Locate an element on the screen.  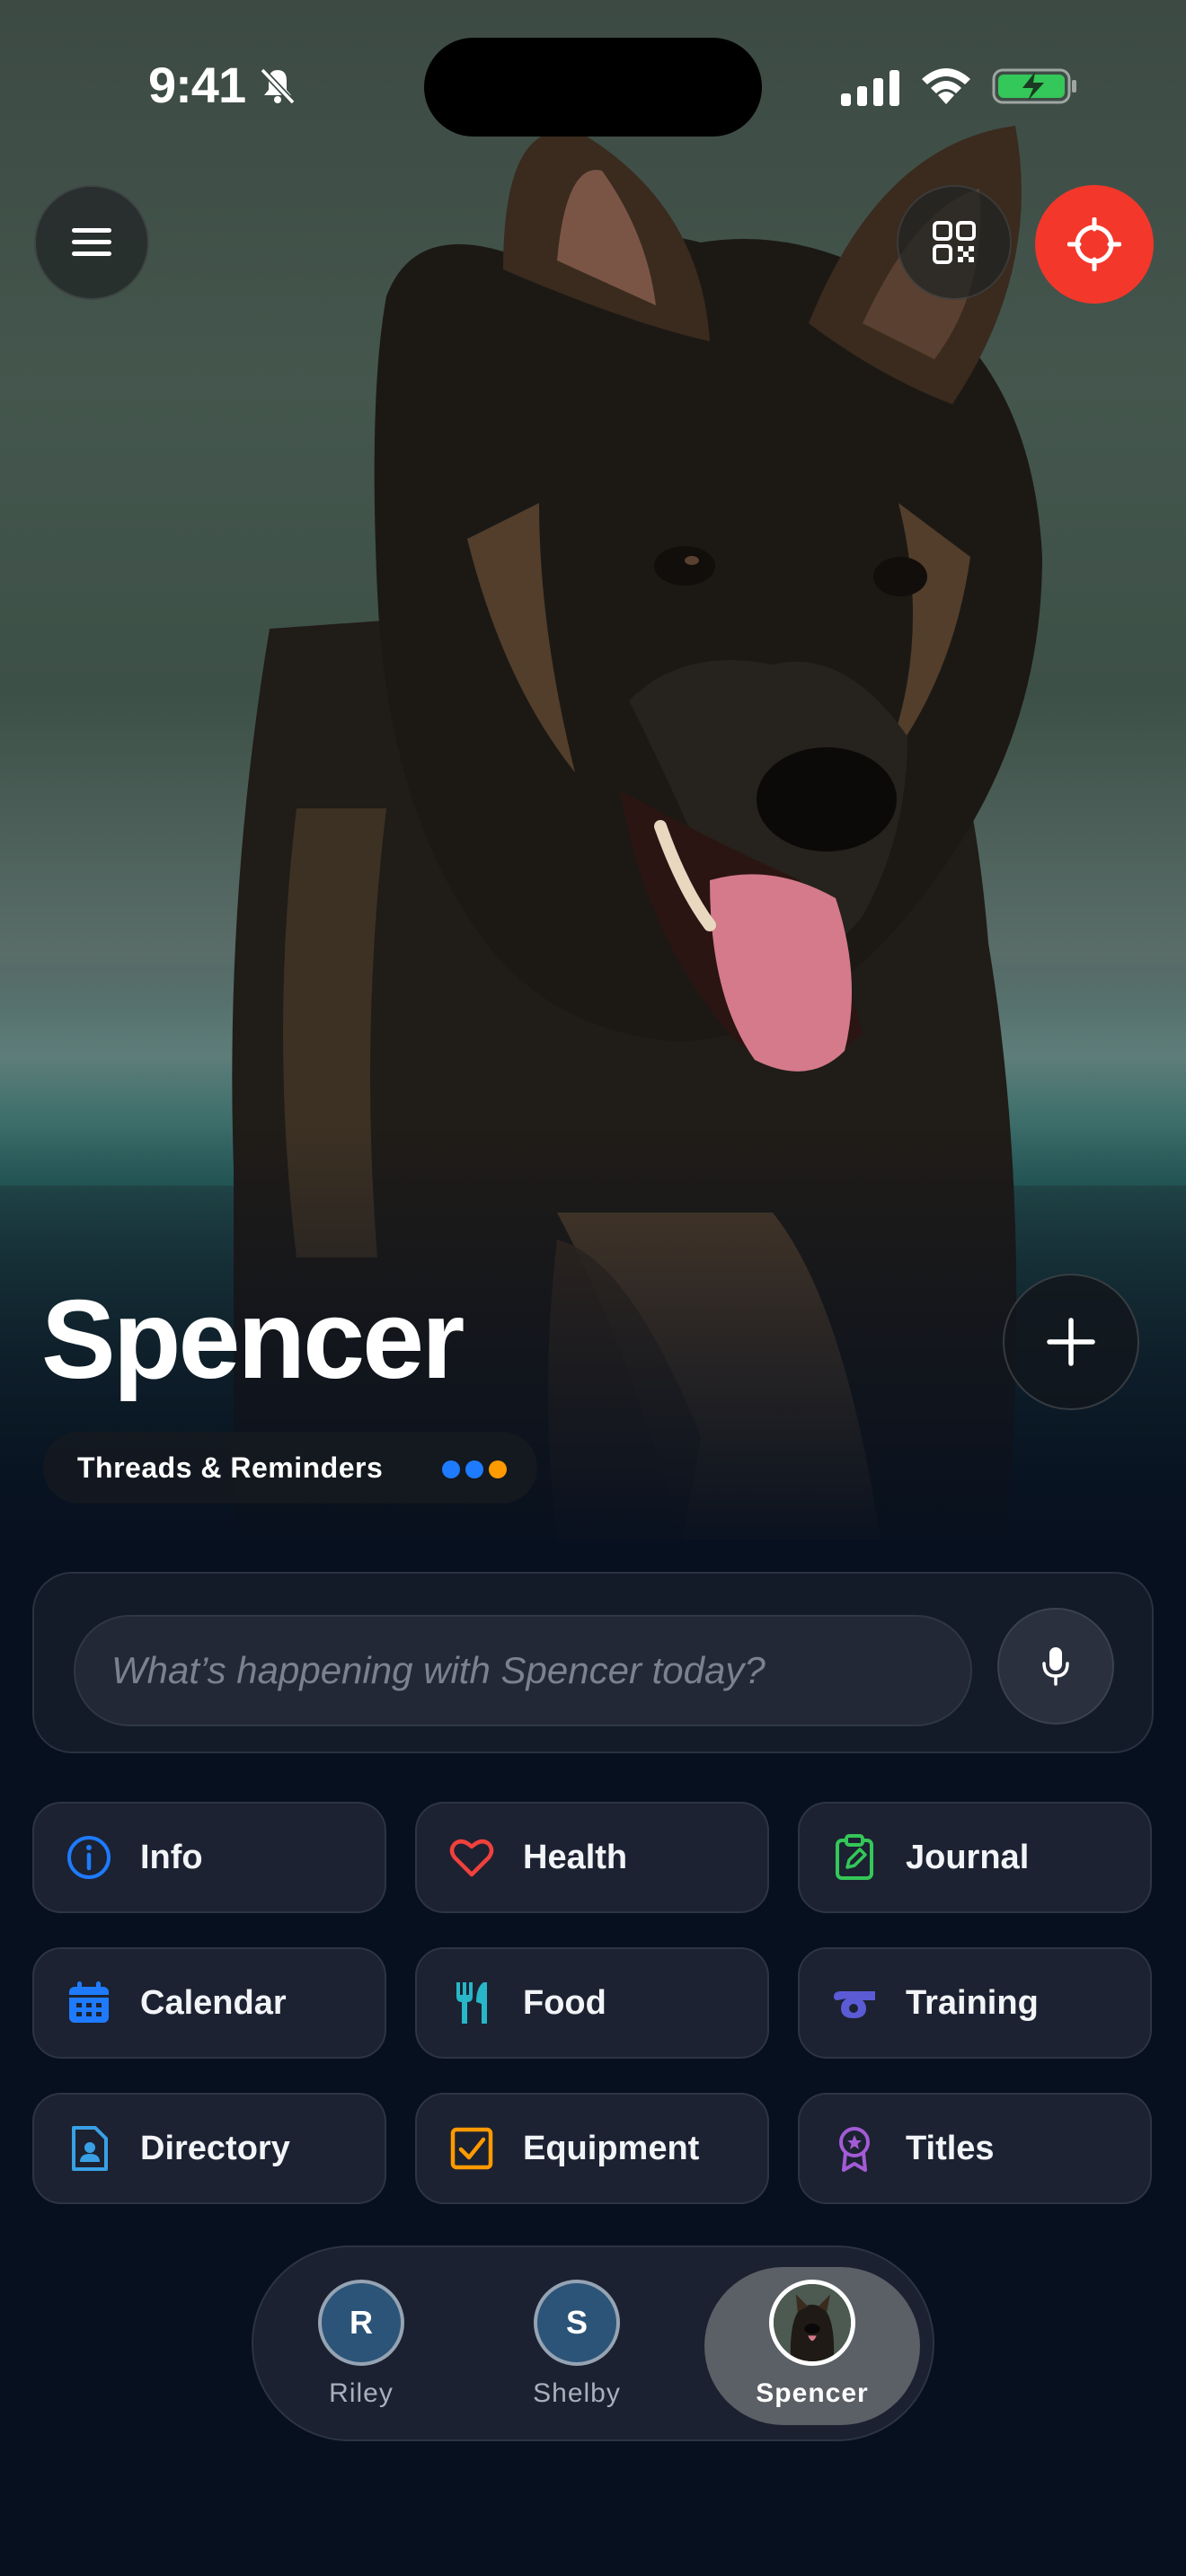
plus-icon is located at coordinates (1071, 1342).